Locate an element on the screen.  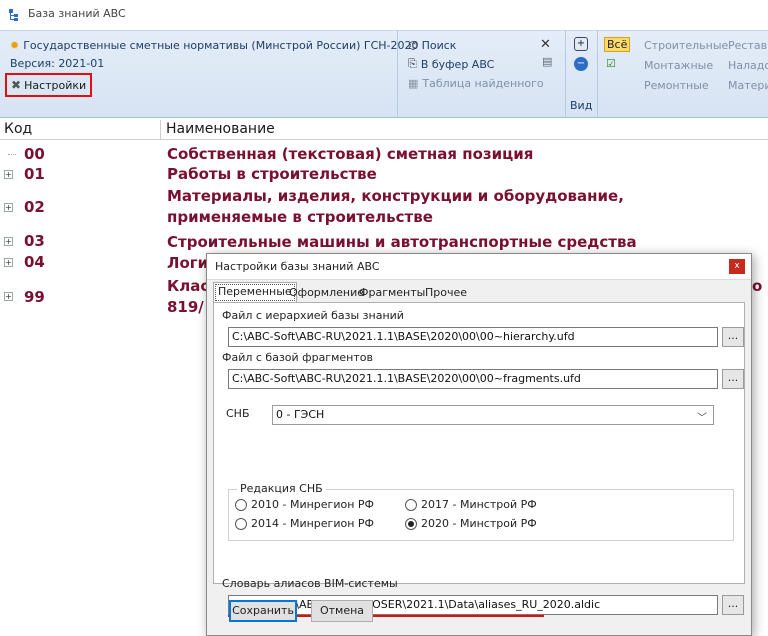
table-icon: ▦ is located at coordinates (413, 83).